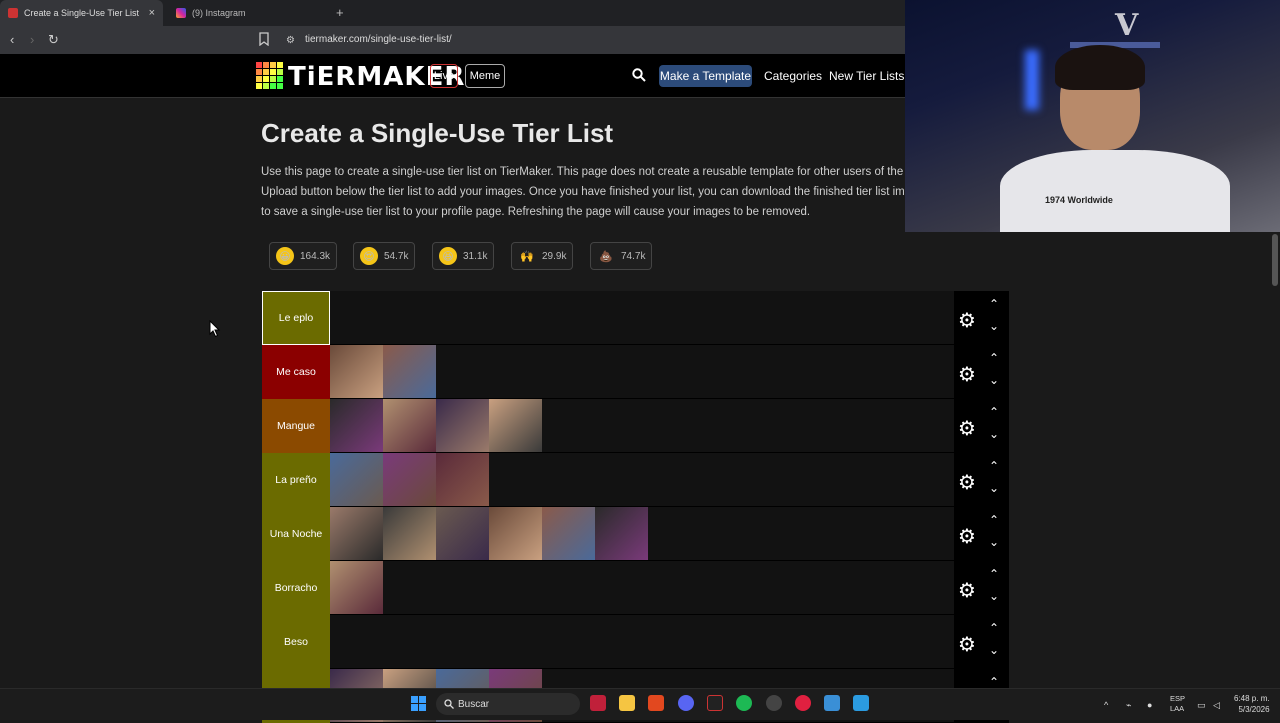 The width and height of the screenshot is (1280, 723). Describe the element at coordinates (296, 480) in the screenshot. I see `tier-label: La preño` at that location.